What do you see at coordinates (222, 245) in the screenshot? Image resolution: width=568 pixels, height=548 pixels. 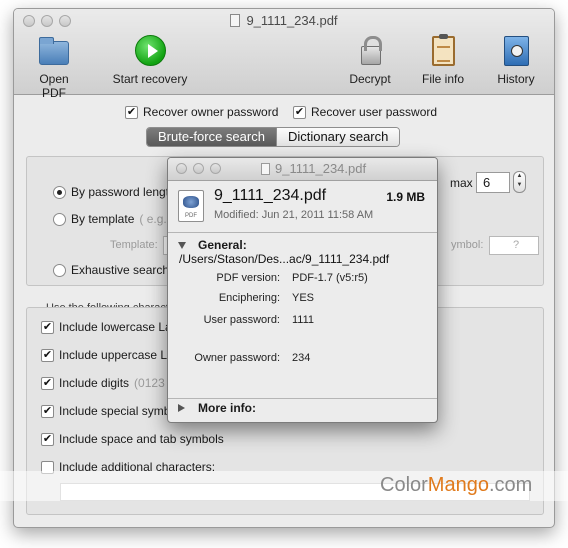 I see `general-section-header: General:` at bounding box center [222, 245].